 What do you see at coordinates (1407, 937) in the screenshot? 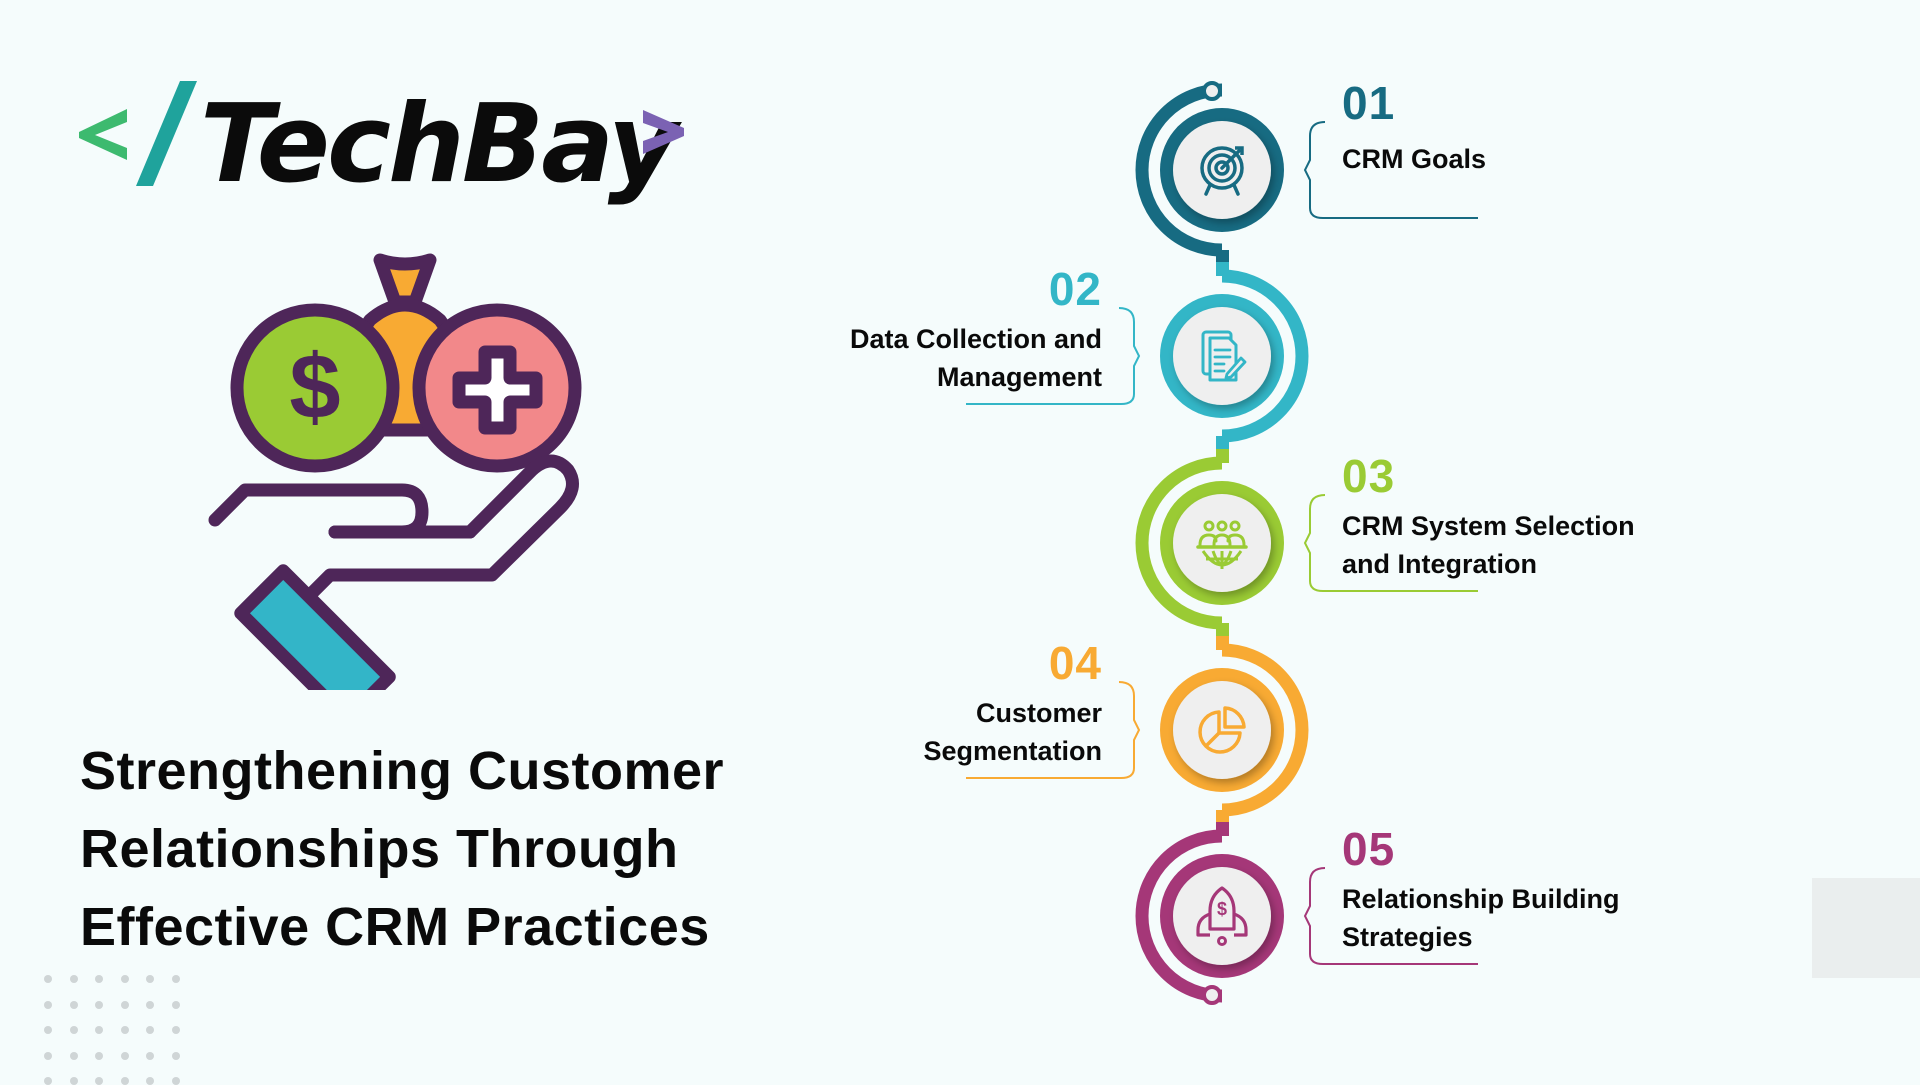
I see `step-label-line: Strategies` at bounding box center [1407, 937].